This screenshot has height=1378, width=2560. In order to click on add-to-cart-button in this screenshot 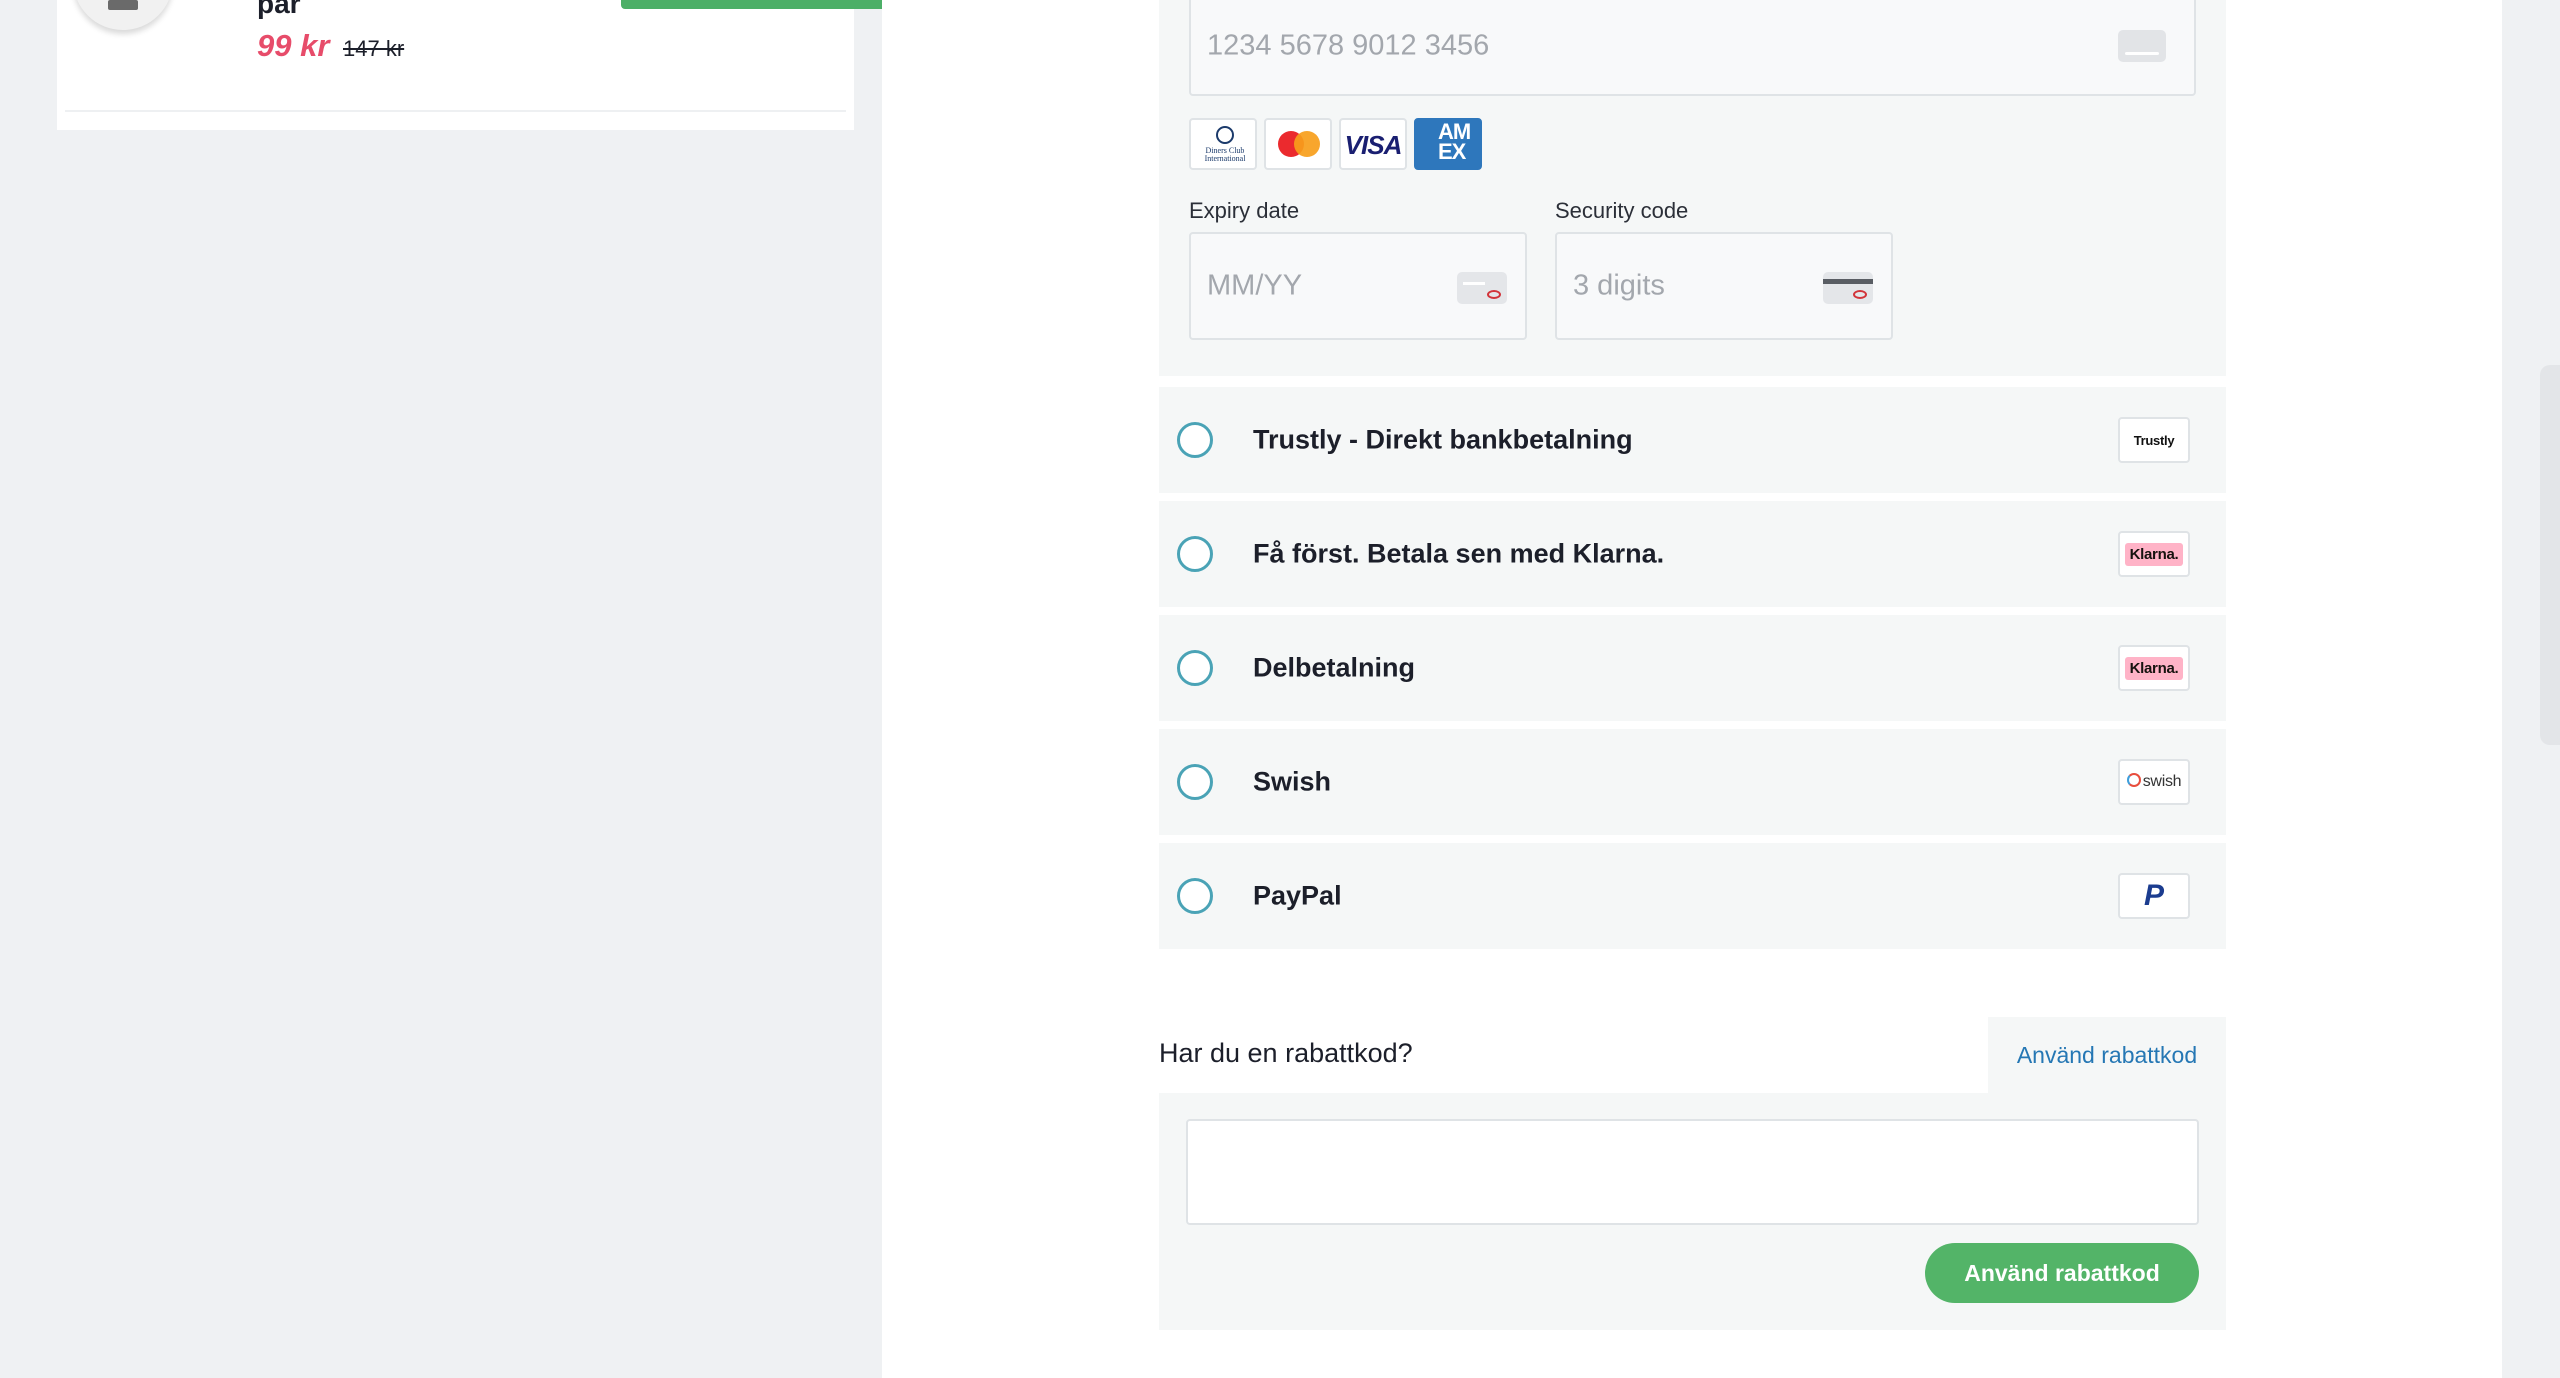, I will do `click(761, 4)`.